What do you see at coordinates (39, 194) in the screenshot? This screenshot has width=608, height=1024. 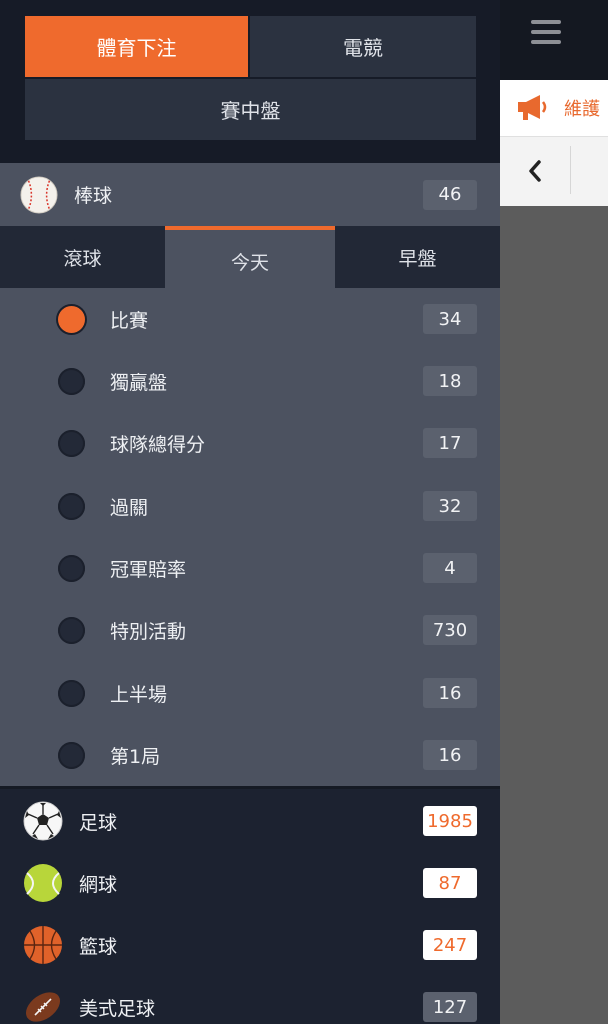 I see `baseball-icon` at bounding box center [39, 194].